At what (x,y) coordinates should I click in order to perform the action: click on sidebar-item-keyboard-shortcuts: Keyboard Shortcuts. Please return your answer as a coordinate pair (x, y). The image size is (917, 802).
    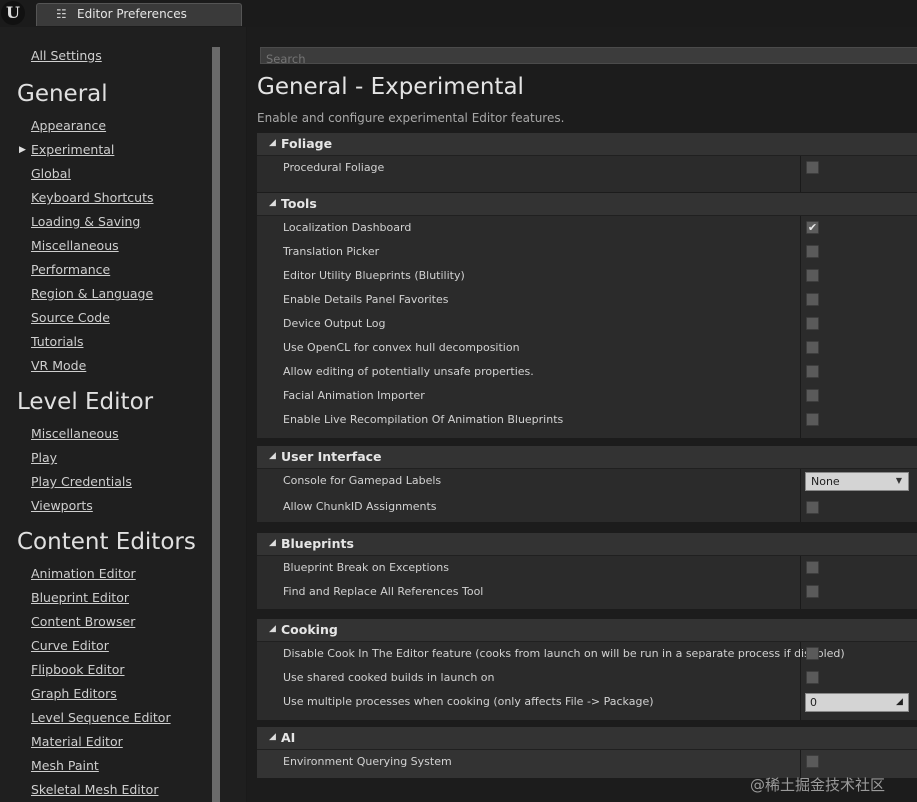
    Looking at the image, I should click on (92, 197).